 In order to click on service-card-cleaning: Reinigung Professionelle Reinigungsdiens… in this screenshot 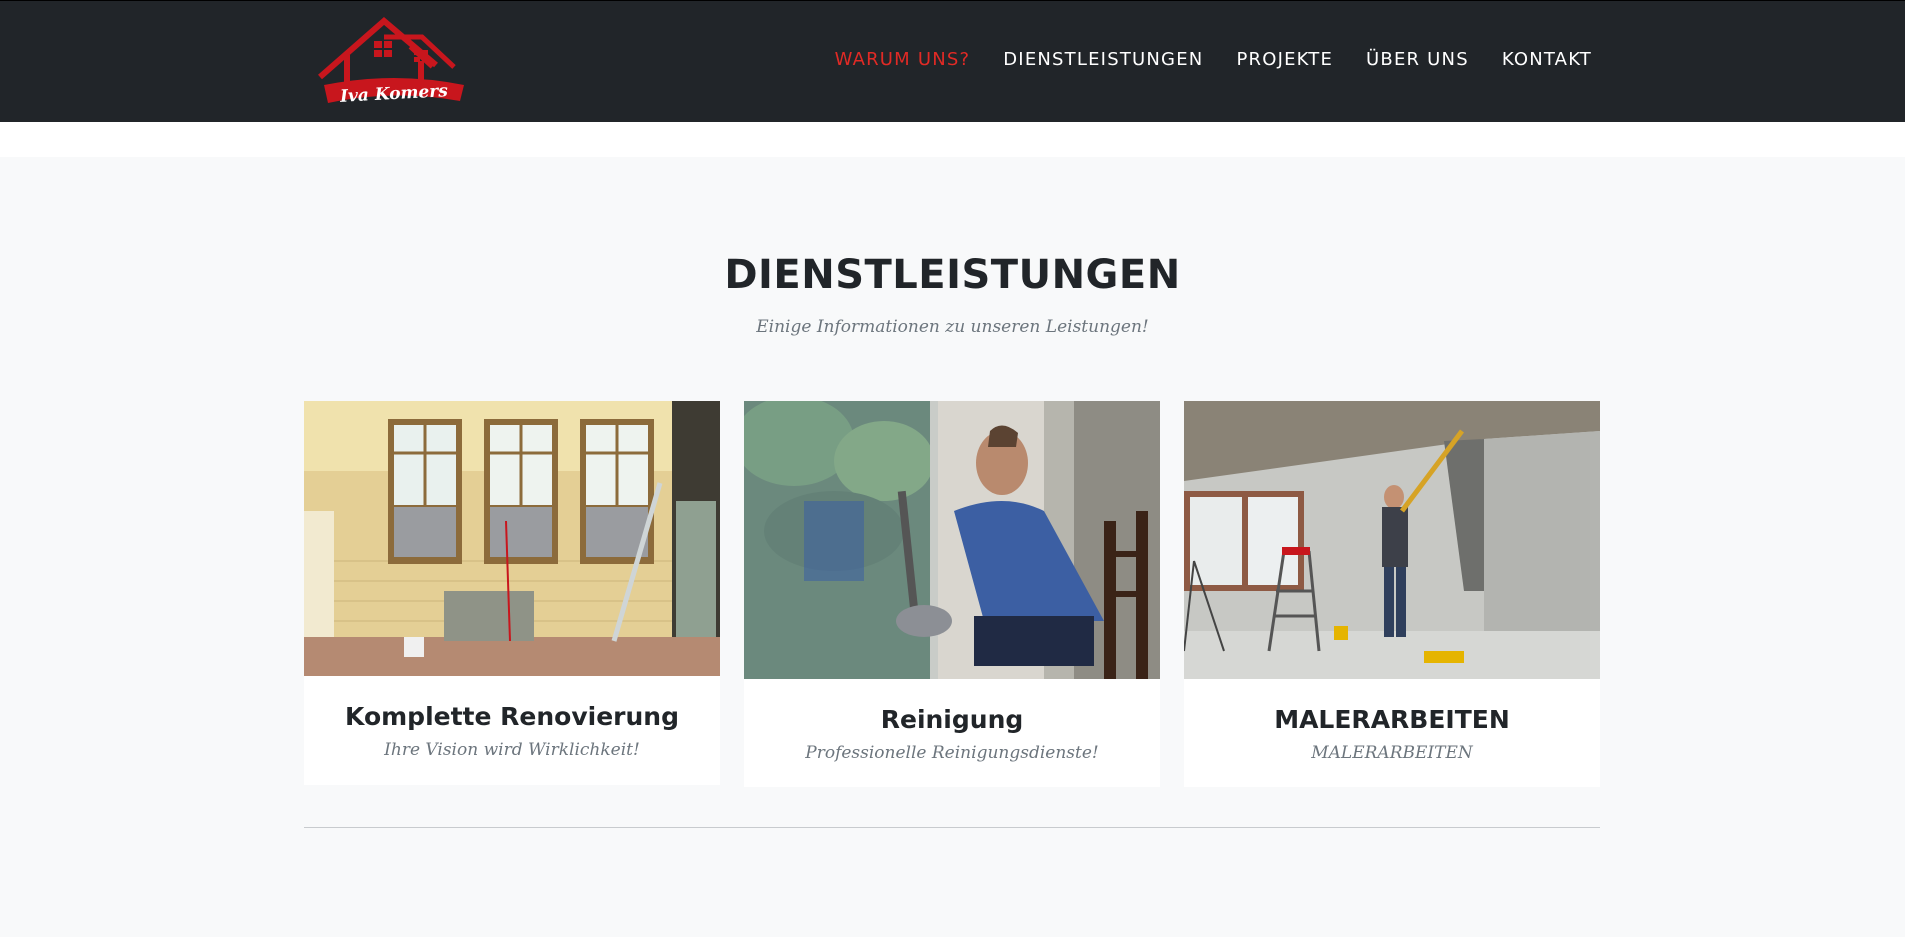, I will do `click(952, 594)`.